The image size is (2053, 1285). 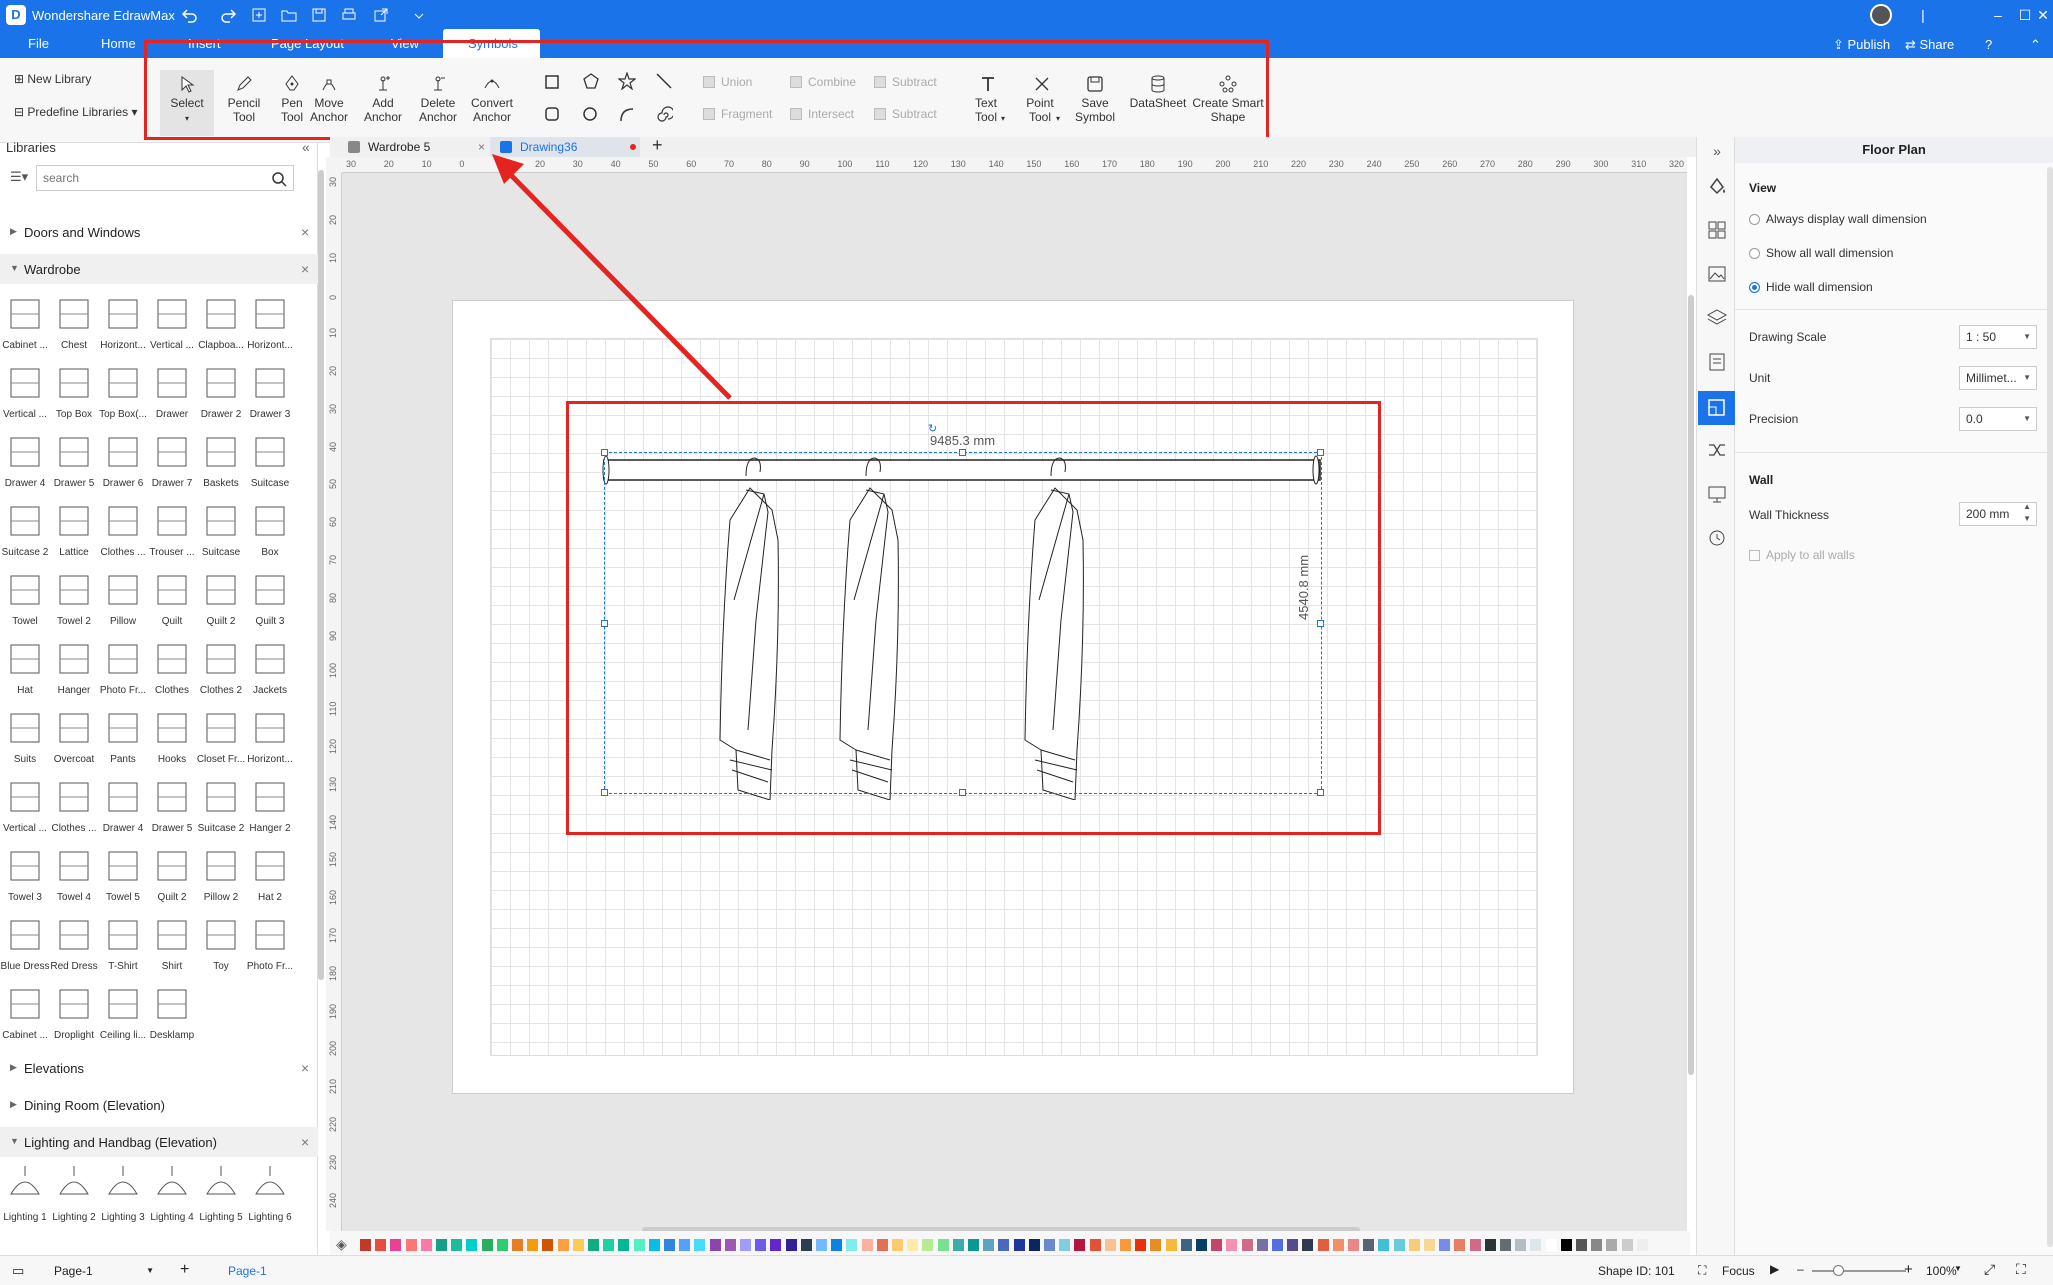 What do you see at coordinates (2050, 707) in the screenshot?
I see `panel-scrollbar` at bounding box center [2050, 707].